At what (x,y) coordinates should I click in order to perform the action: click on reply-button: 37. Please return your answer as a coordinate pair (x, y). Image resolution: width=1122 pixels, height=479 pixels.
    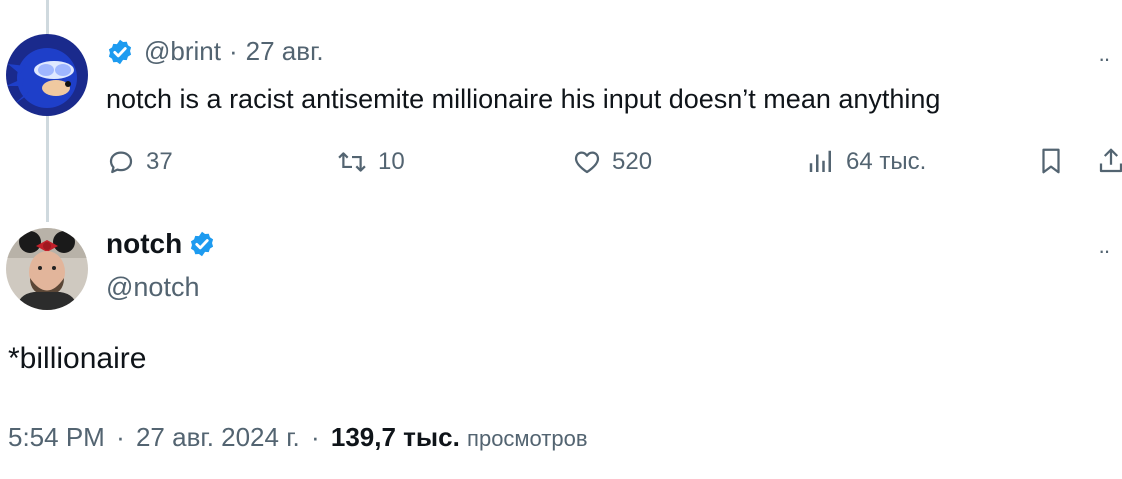
    Looking at the image, I should click on (139, 162).